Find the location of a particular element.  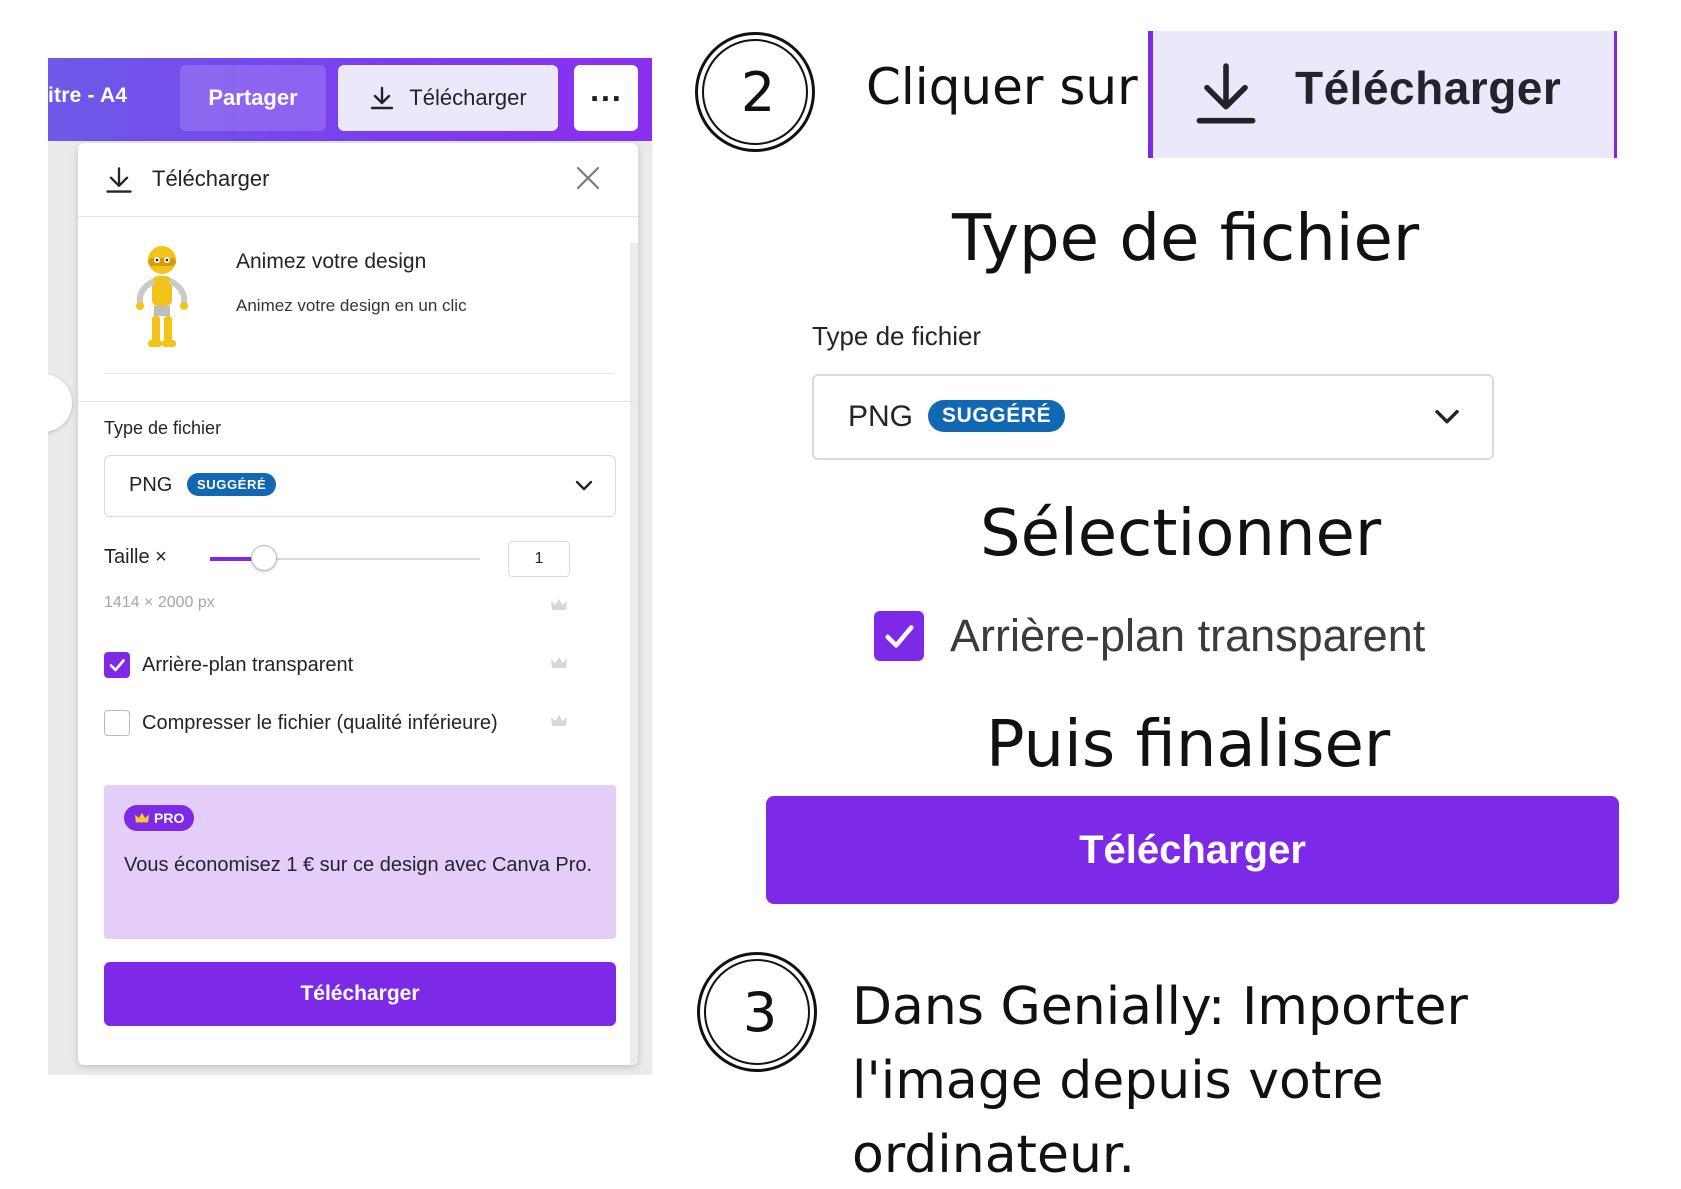

download-top-button: Télécharger is located at coordinates (448, 98).